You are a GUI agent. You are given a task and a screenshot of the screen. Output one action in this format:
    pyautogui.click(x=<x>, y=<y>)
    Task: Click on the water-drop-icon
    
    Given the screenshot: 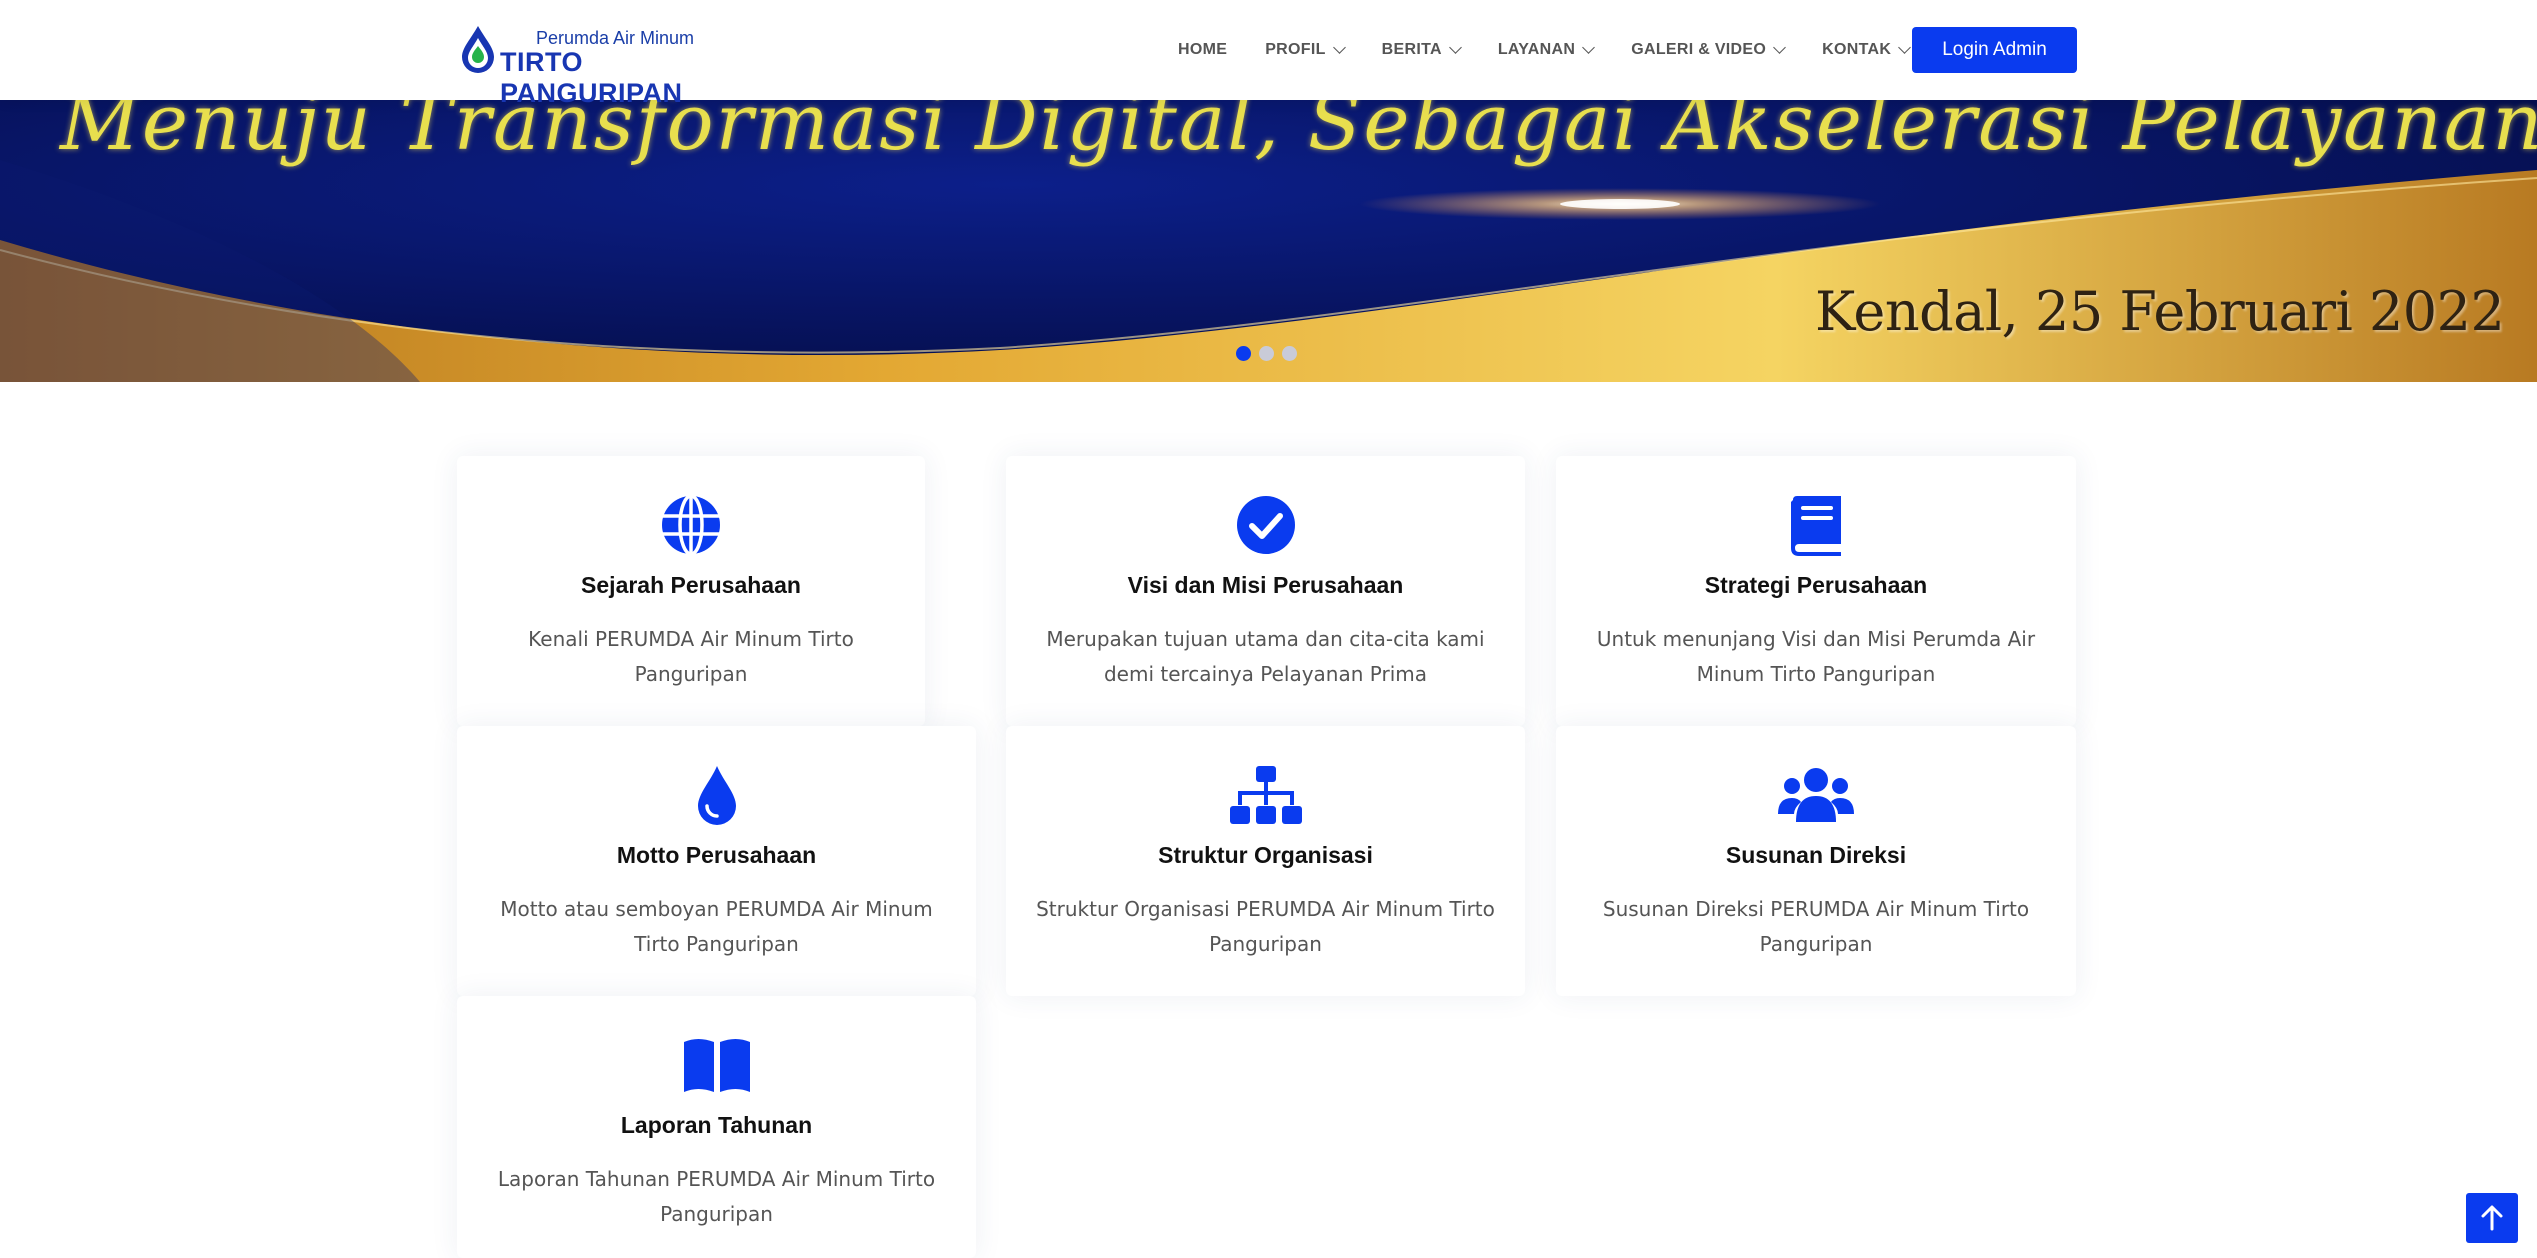 What is the action you would take?
    pyautogui.click(x=716, y=795)
    